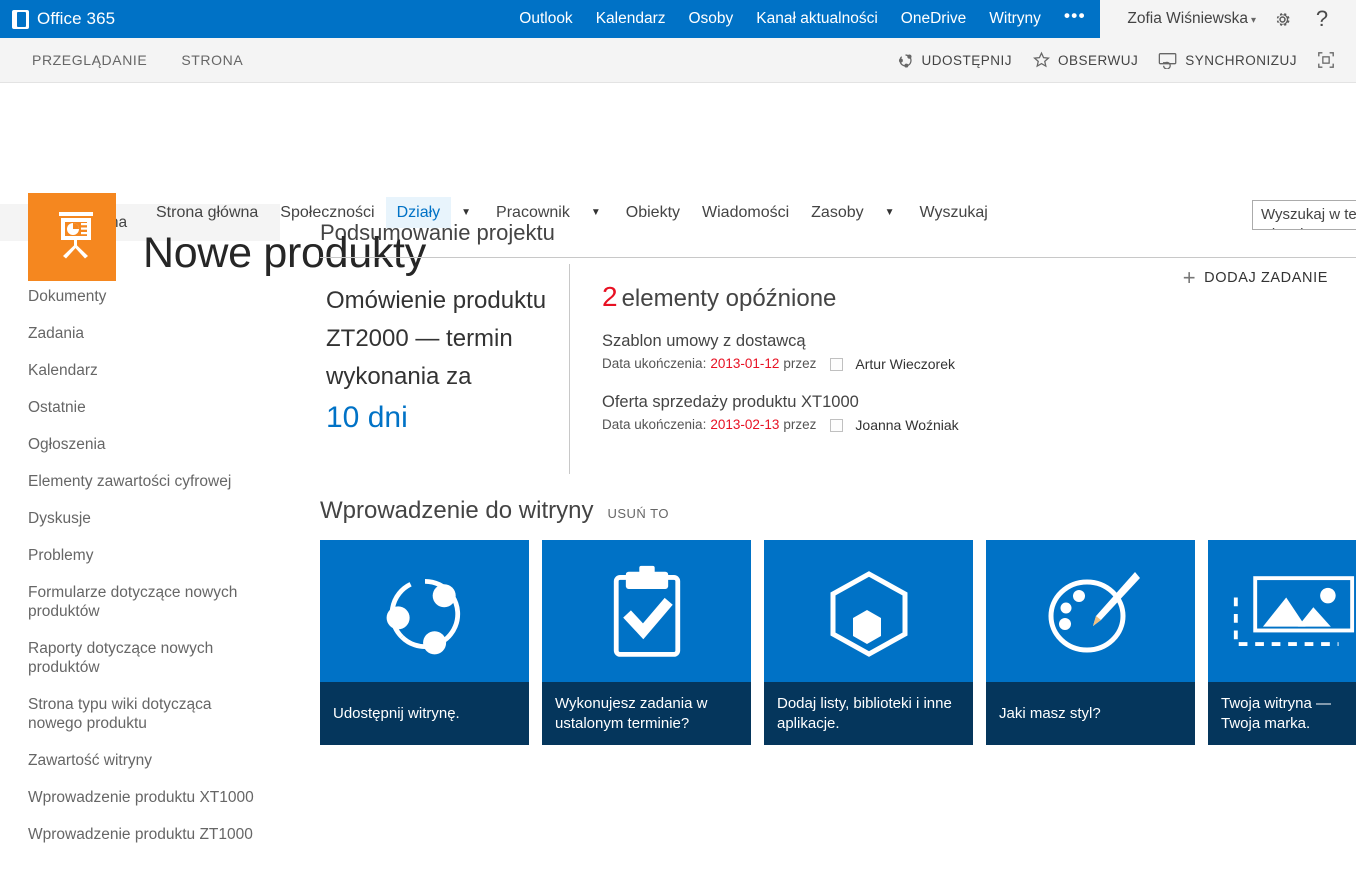 The image size is (1356, 888). What do you see at coordinates (966, 60) in the screenshot?
I see `share-label: UDOSTĘPNIJ` at bounding box center [966, 60].